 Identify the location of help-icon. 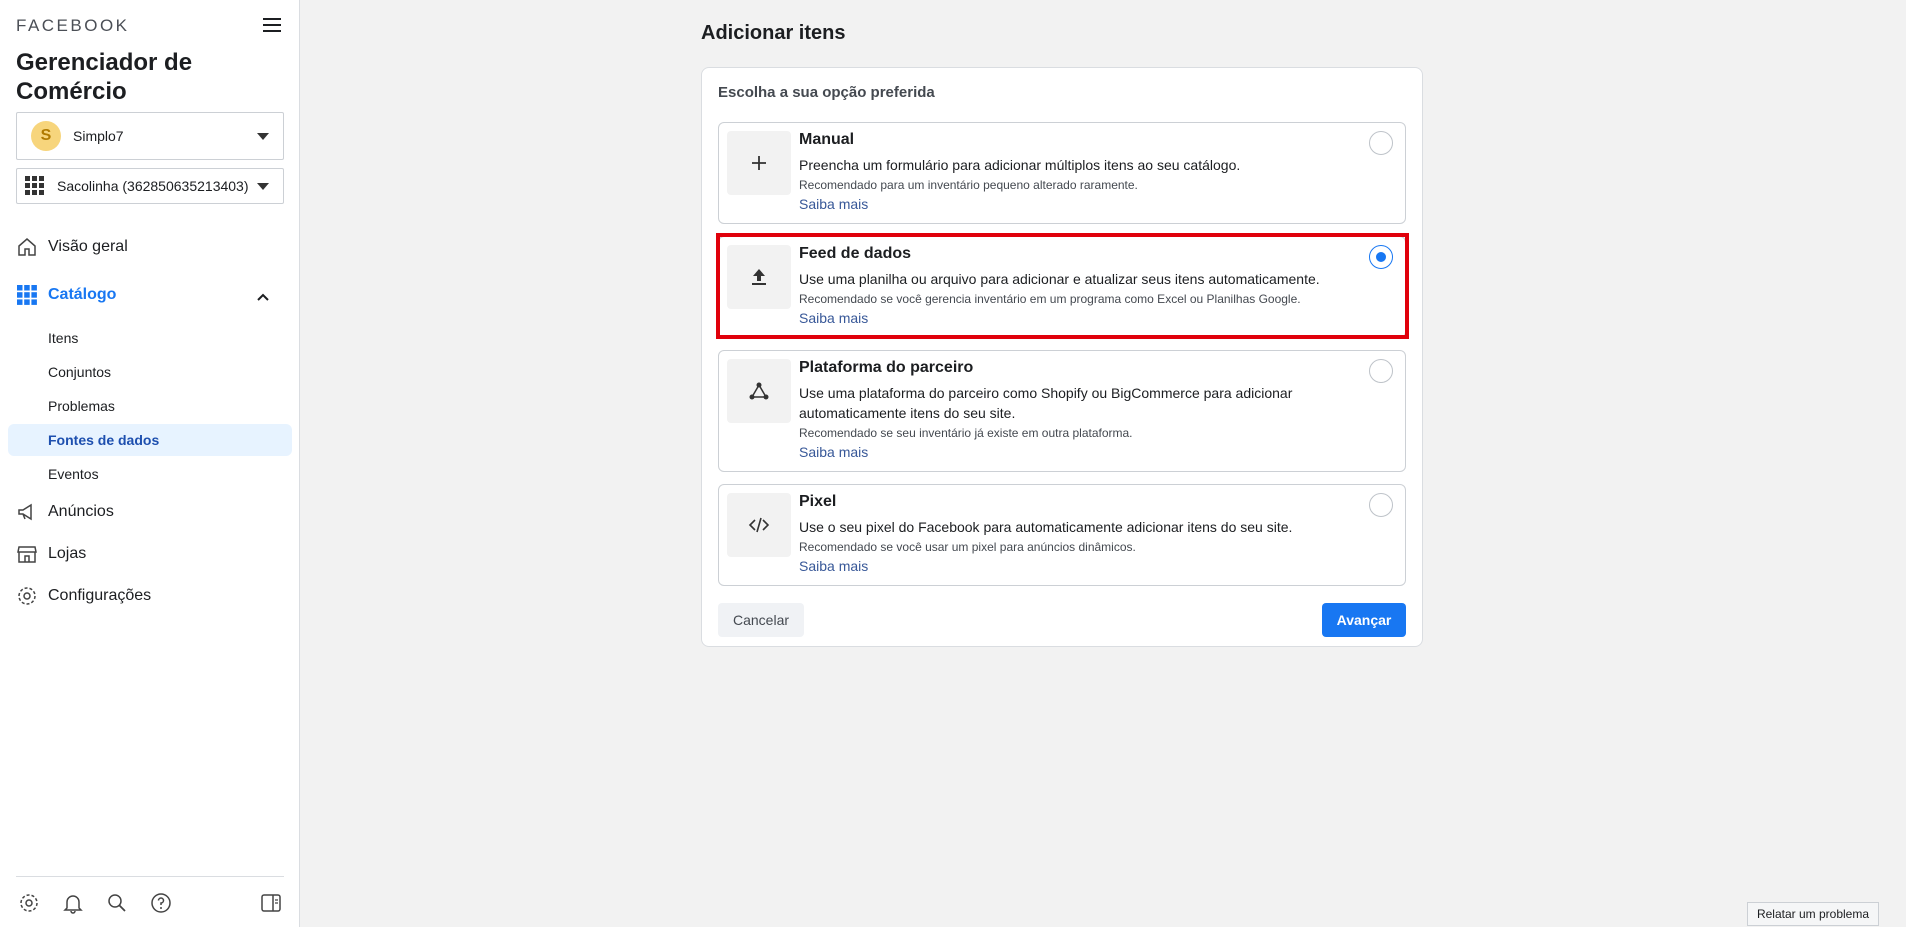
(161, 903).